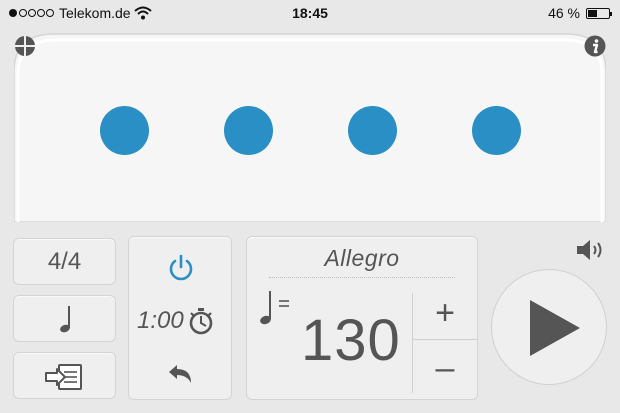 The height and width of the screenshot is (413, 620). I want to click on quarter-note-equals-icon, so click(274, 308).